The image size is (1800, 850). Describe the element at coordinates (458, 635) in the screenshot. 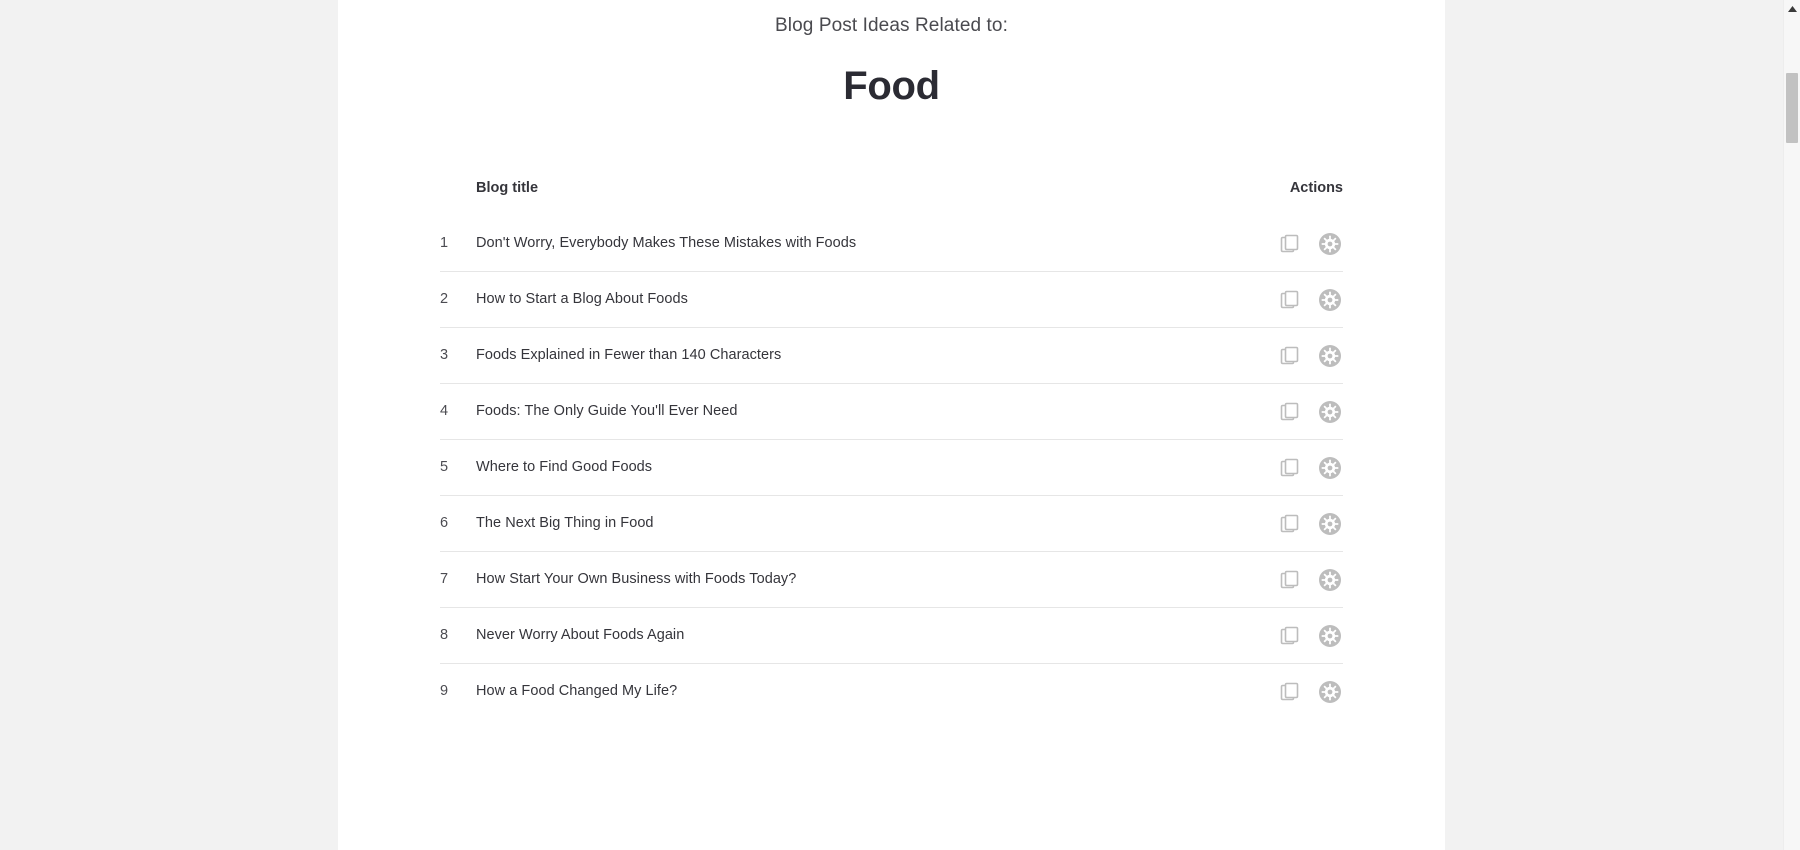

I see `row-index: 8` at that location.